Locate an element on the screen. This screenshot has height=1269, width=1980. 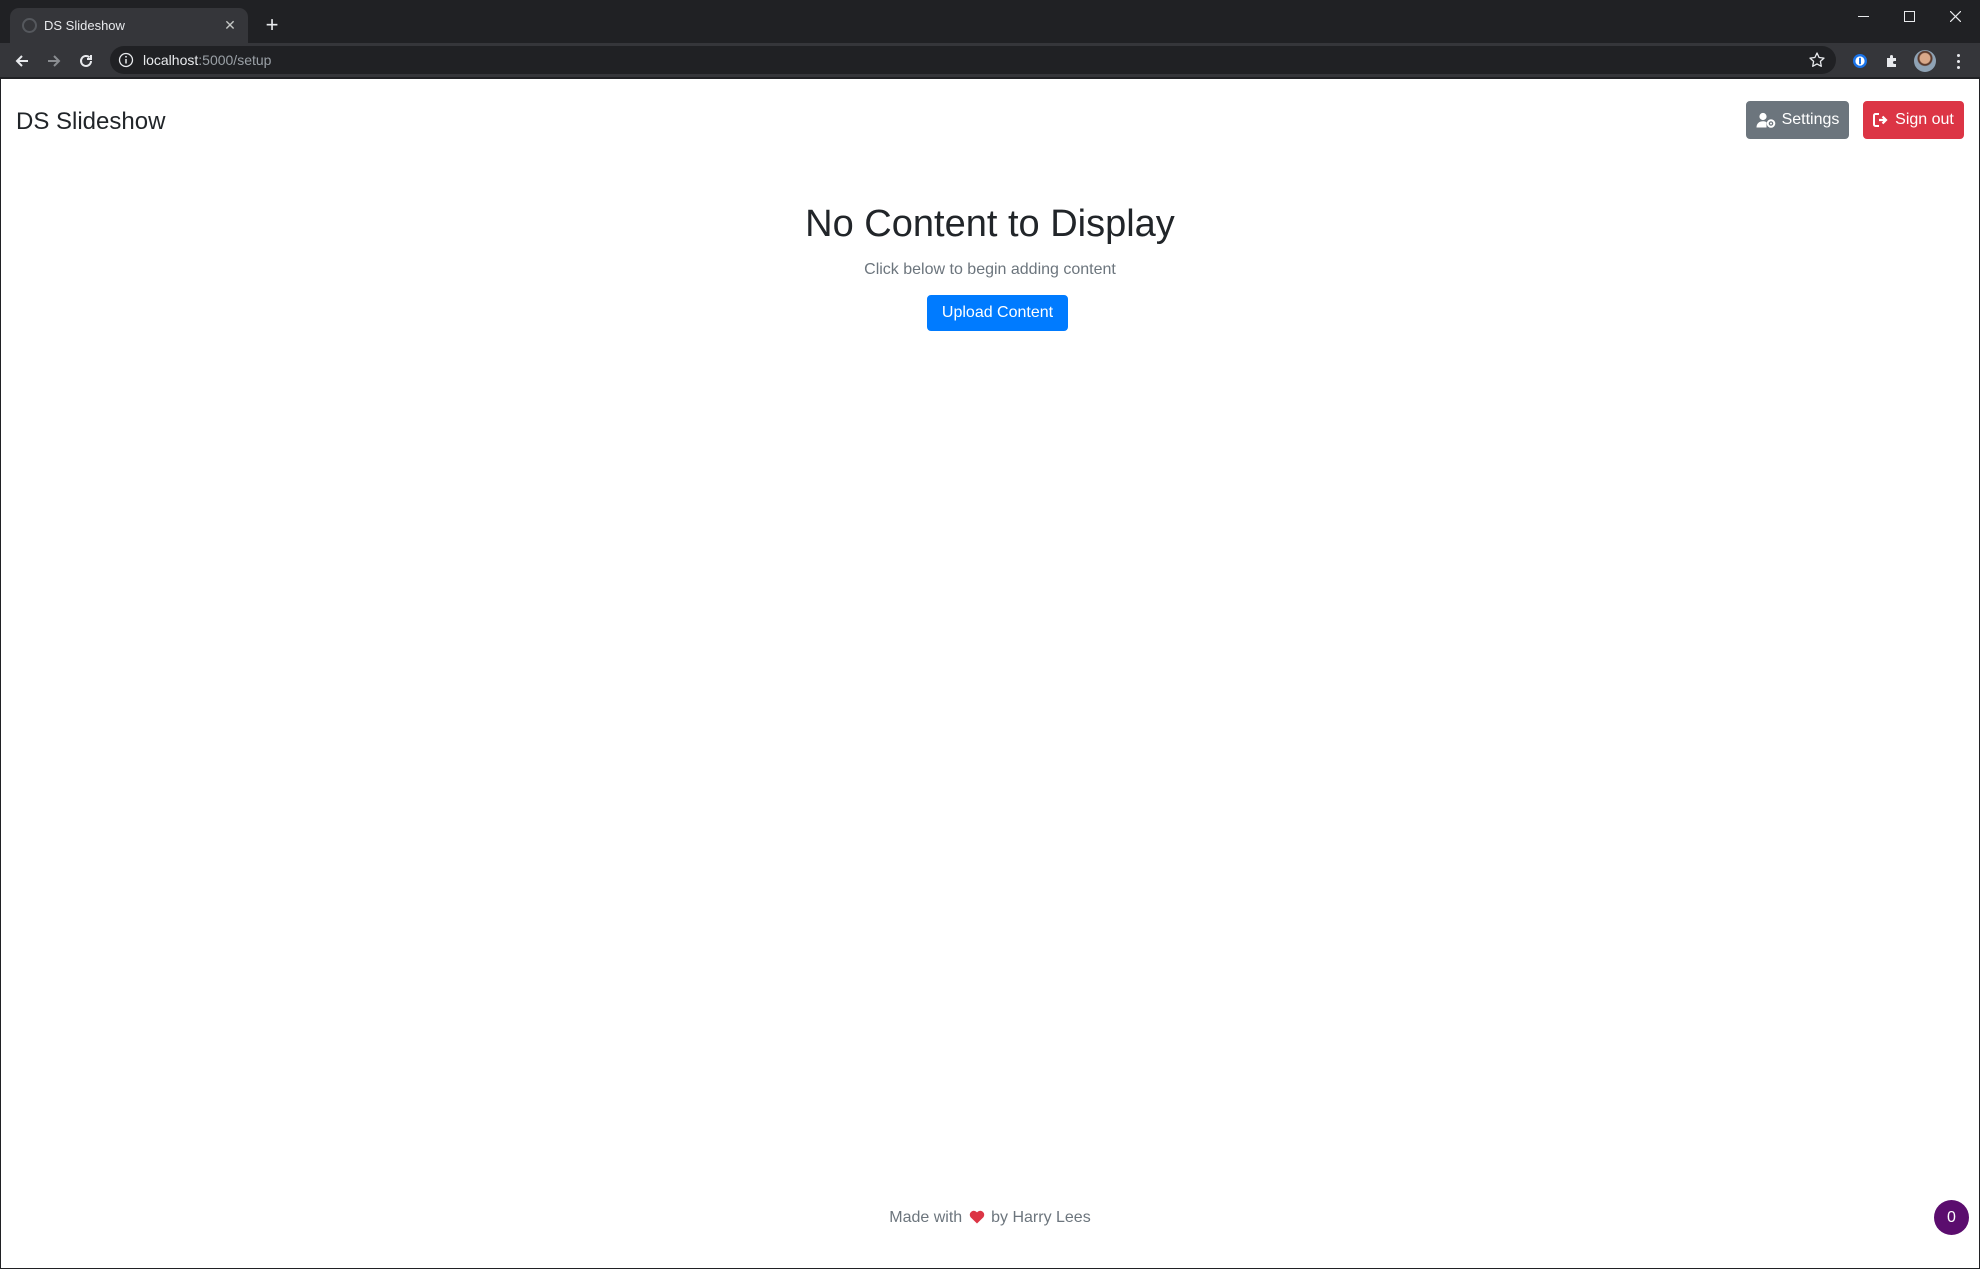
empty-state-subtext: Click below to begin adding content is located at coordinates (990, 269).